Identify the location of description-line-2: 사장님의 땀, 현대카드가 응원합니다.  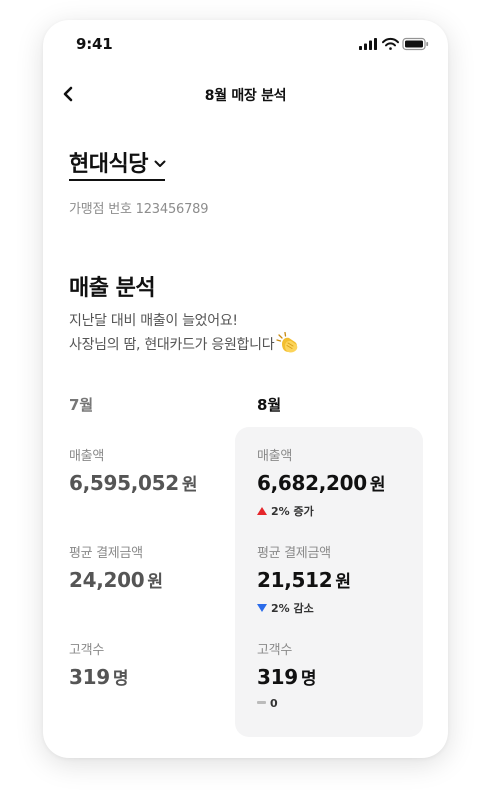
(184, 343).